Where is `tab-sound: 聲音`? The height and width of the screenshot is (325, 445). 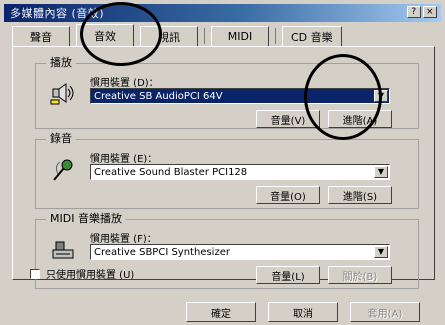
tab-sound: 聲音 is located at coordinates (41, 36).